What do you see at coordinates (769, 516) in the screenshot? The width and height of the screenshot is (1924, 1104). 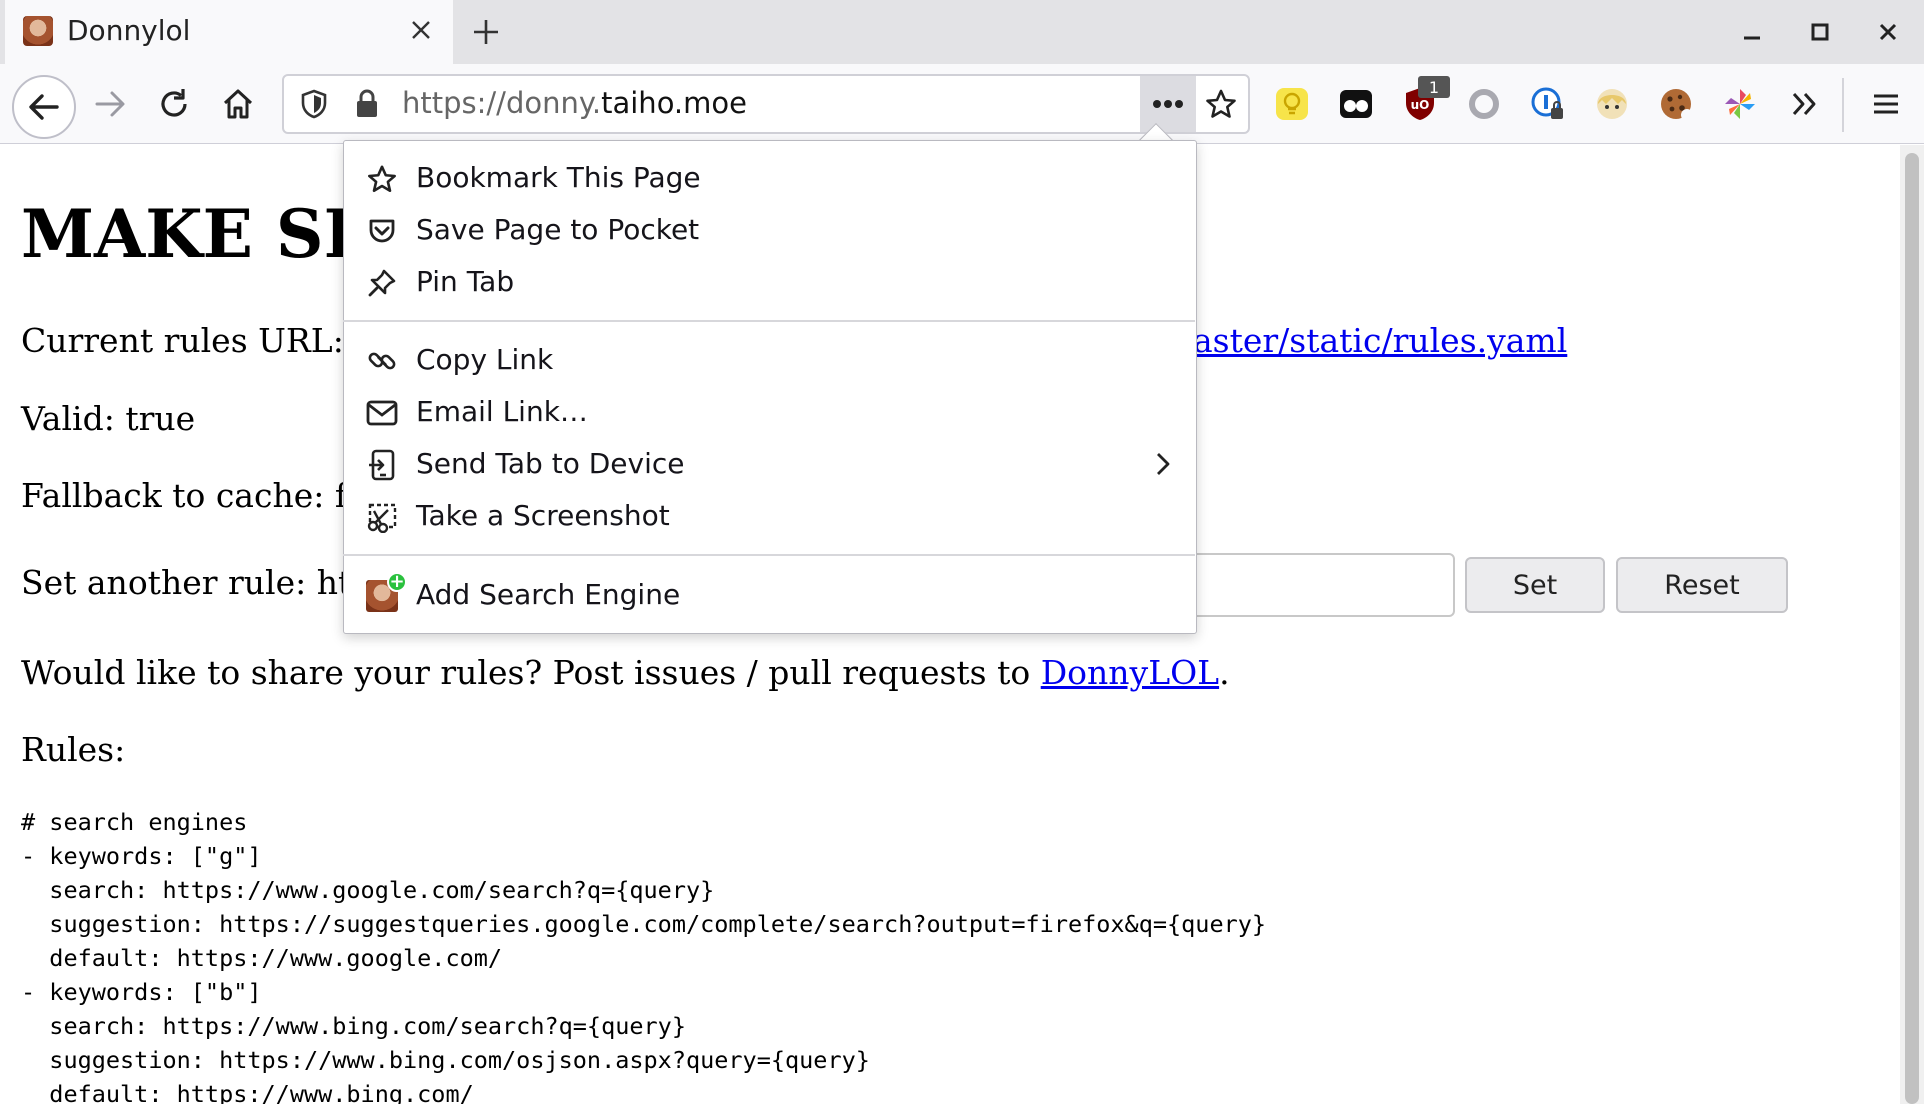 I see `menu-item-take-screenshot: Take a Screenshot` at bounding box center [769, 516].